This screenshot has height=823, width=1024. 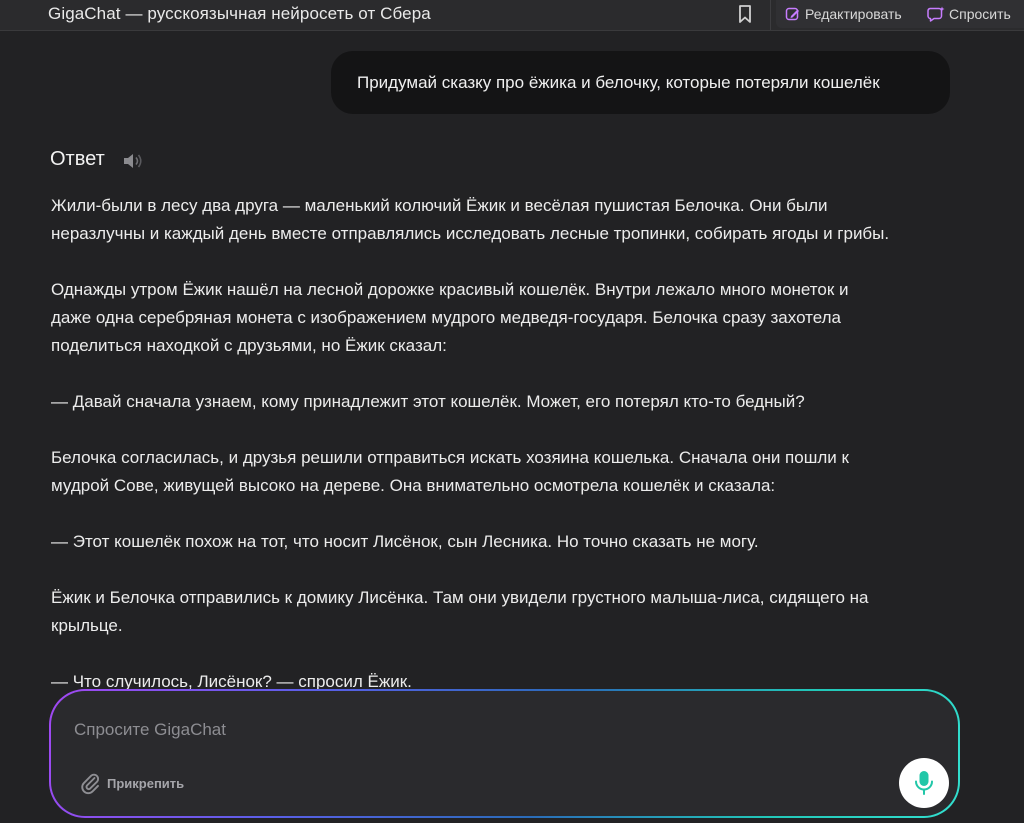 I want to click on edit-label: Редактировать, so click(x=853, y=14).